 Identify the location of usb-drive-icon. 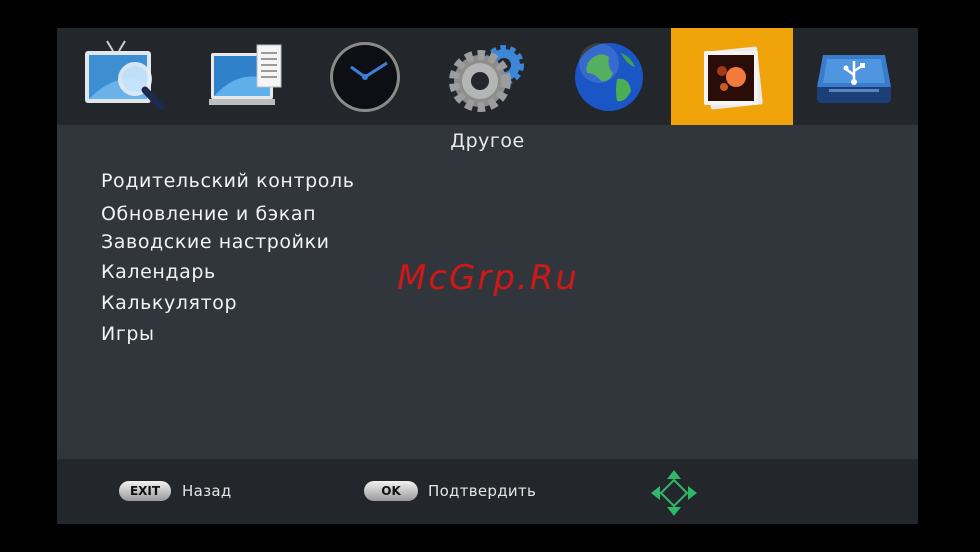
(854, 78).